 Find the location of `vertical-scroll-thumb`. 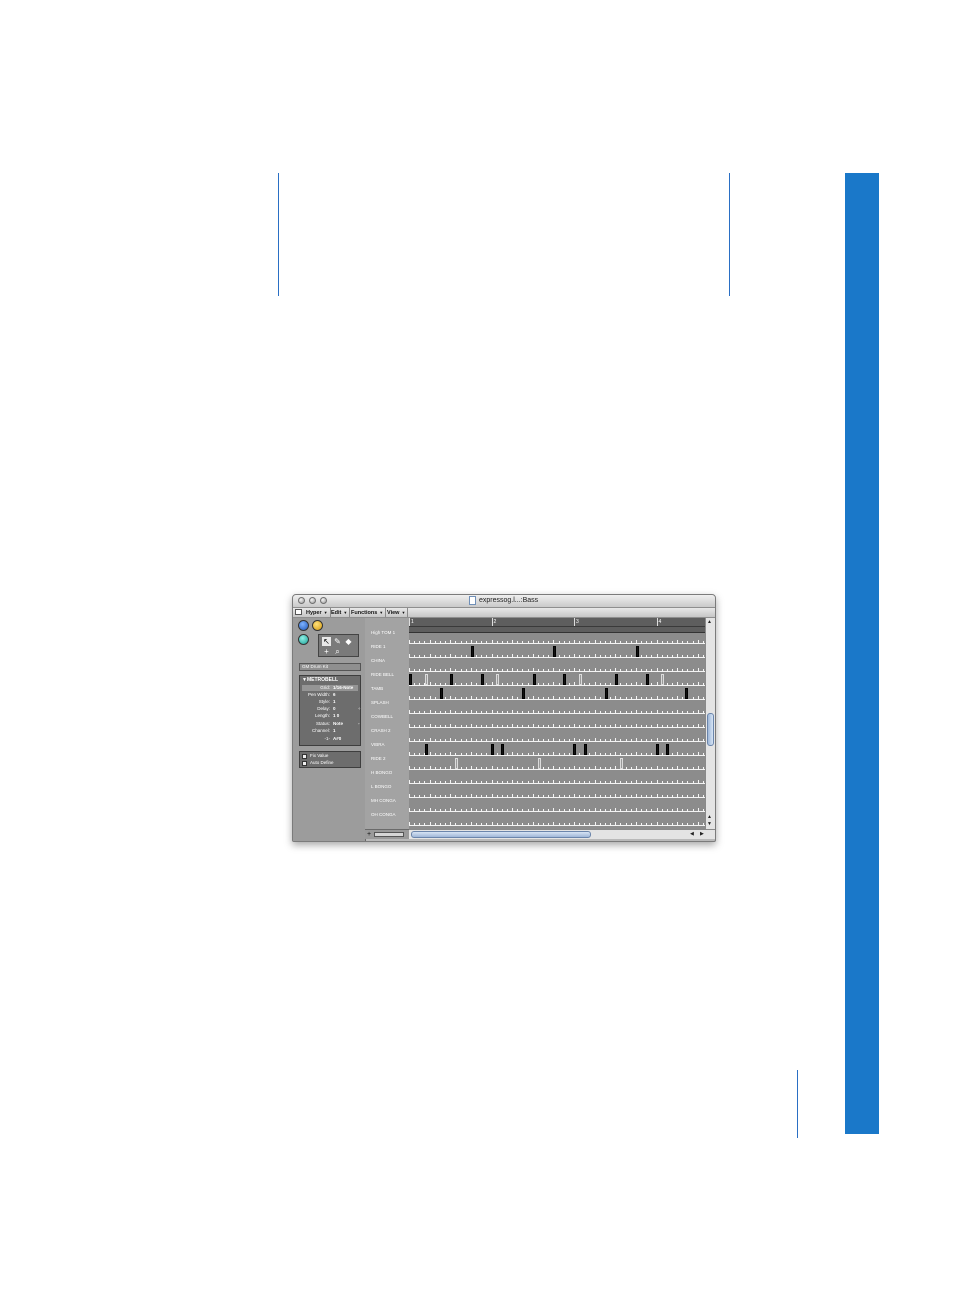

vertical-scroll-thumb is located at coordinates (710, 729).